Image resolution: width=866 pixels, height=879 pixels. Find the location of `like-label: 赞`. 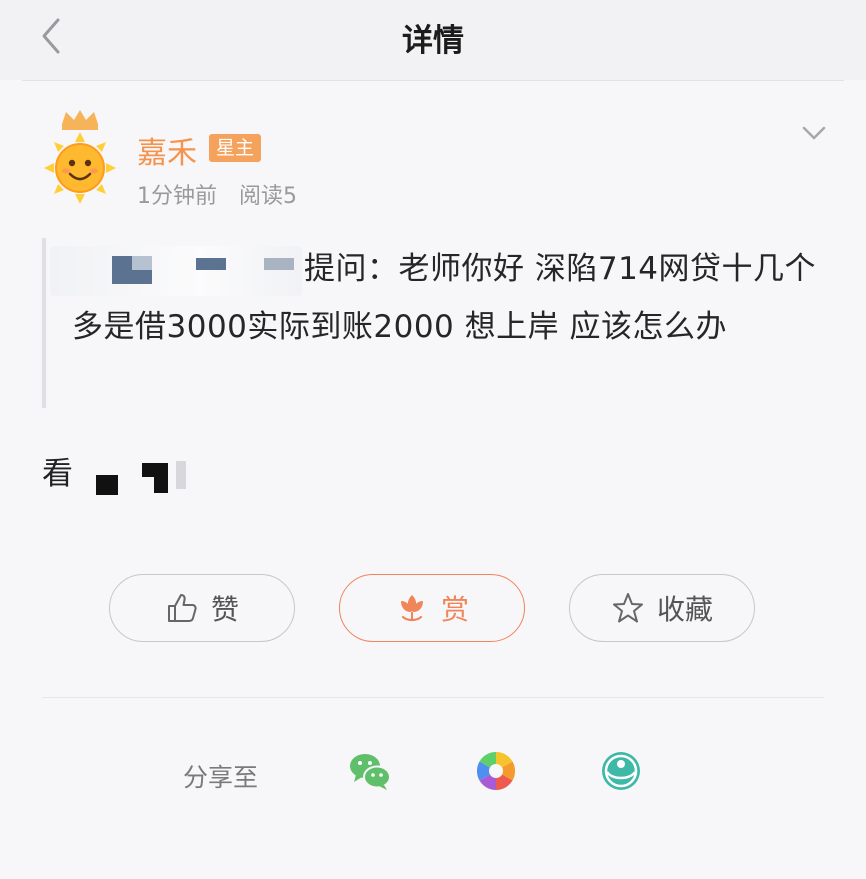

like-label: 赞 is located at coordinates (224, 609).